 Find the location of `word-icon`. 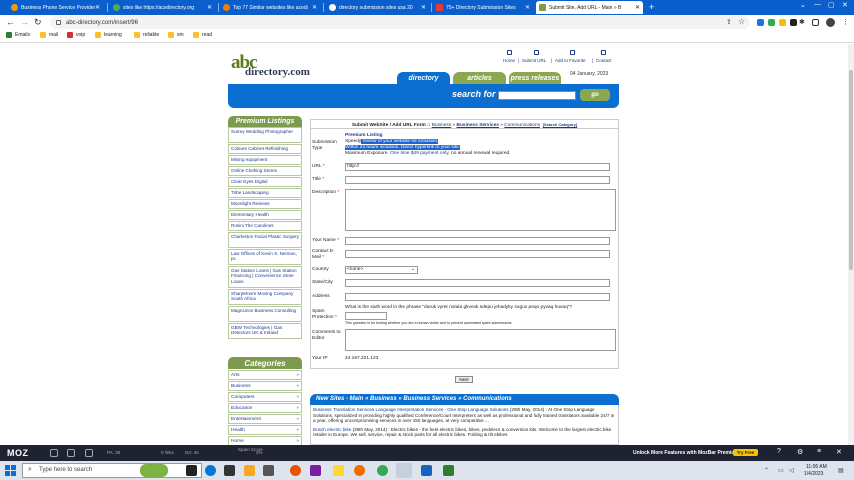

word-icon is located at coordinates (426, 470).